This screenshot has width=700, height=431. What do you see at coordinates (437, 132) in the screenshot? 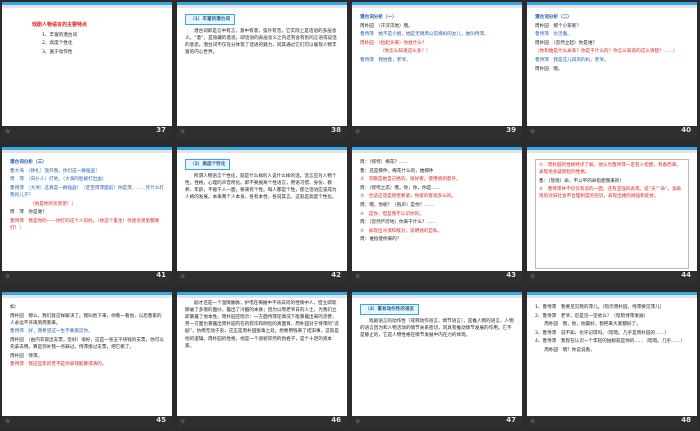
I see `slide-footer: ☆ 39` at bounding box center [437, 132].